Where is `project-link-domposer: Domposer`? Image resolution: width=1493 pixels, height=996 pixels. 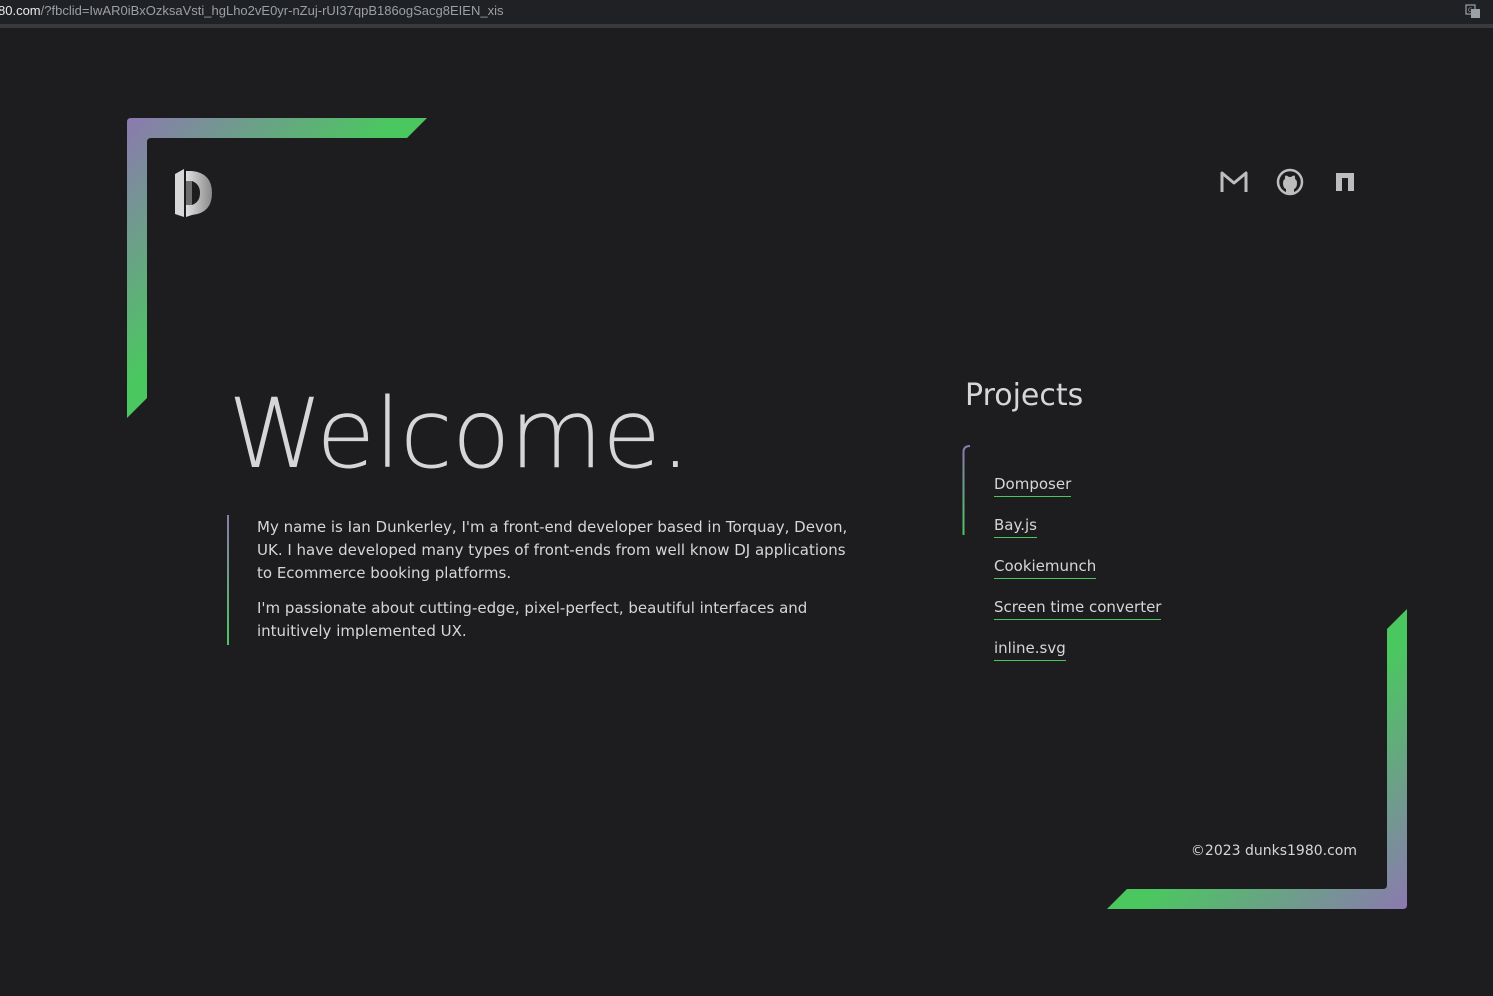 project-link-domposer: Domposer is located at coordinates (1033, 485).